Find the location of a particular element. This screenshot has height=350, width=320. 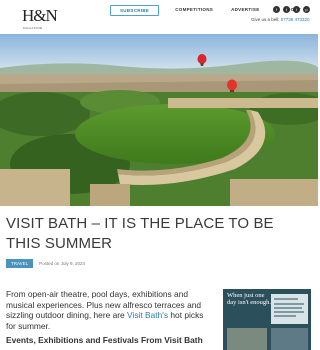

facebook-icon: f is located at coordinates (276, 9).